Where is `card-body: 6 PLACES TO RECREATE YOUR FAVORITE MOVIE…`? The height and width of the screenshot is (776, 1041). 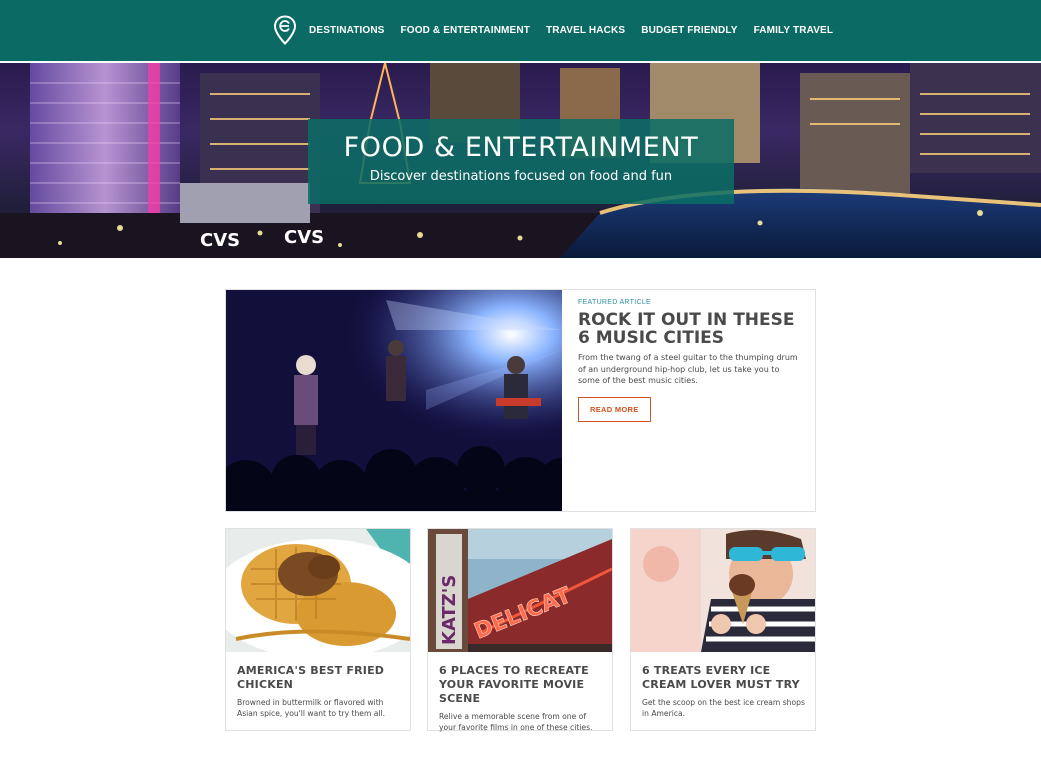 card-body: 6 PLACES TO RECREATE YOUR FAVORITE MOVIE… is located at coordinates (521, 698).